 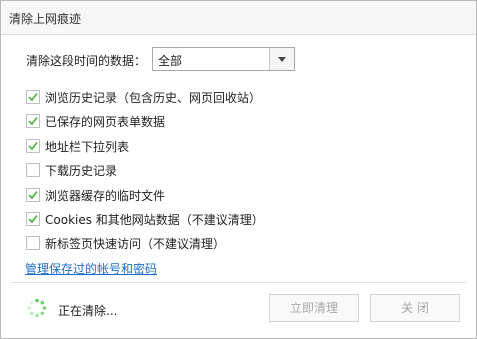 I want to click on dialog-title: 清除上网痕迹, so click(x=45, y=19).